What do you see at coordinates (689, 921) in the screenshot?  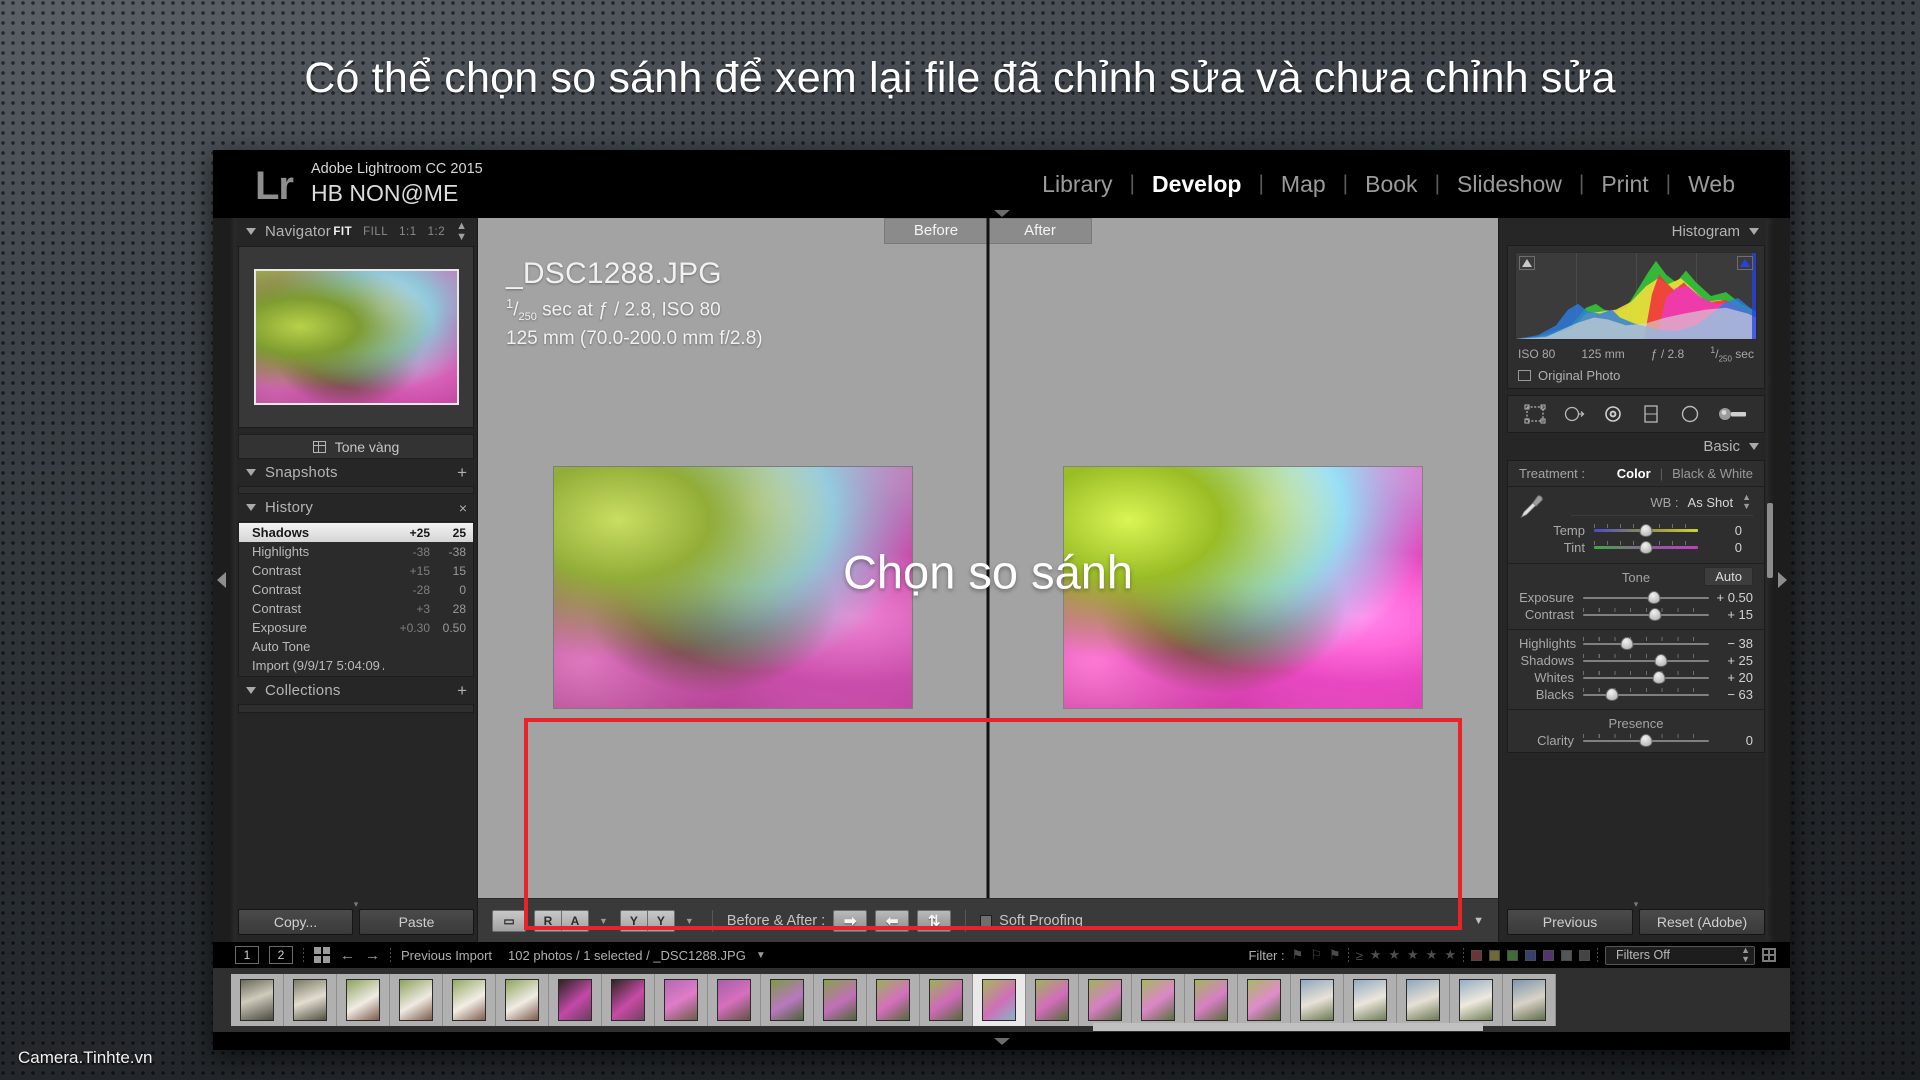 I see `yy-dropdown-icon: ▼` at bounding box center [689, 921].